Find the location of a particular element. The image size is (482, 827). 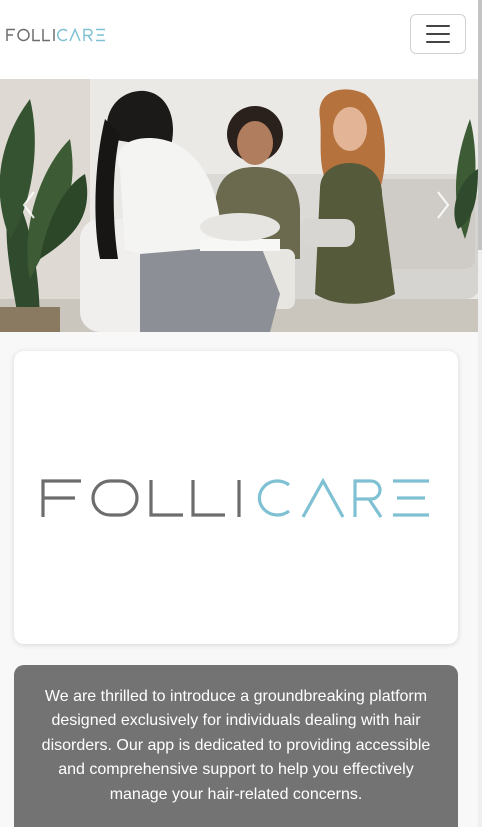

chevron-left-icon is located at coordinates (28, 205).